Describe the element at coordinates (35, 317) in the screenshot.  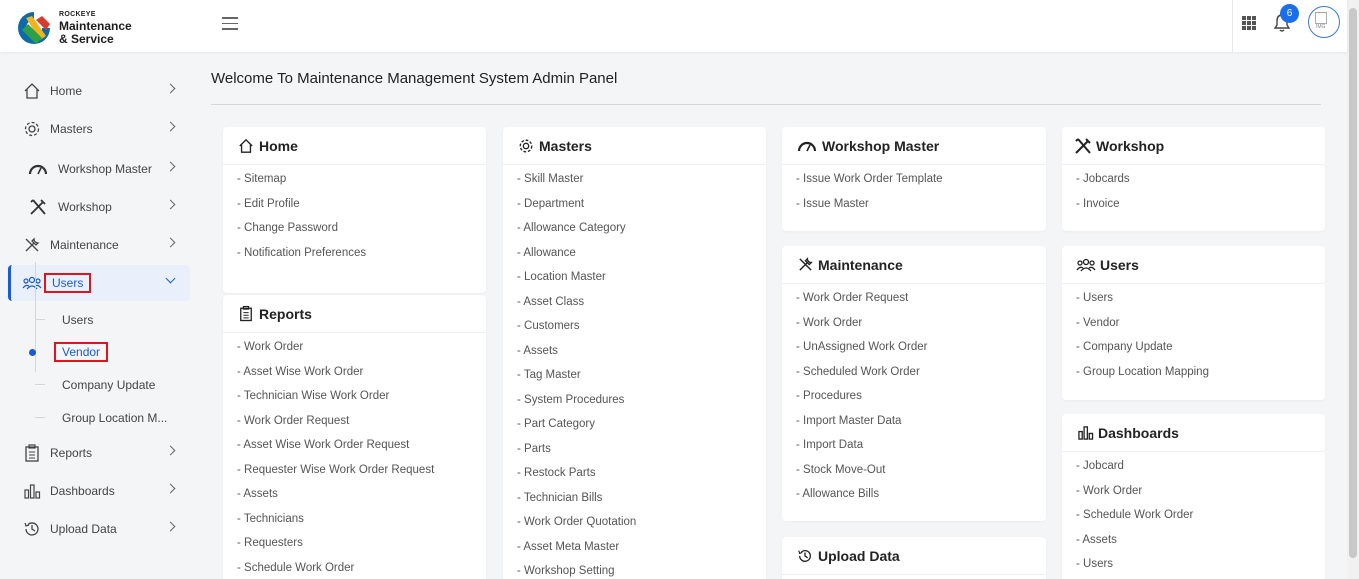
I see `submenu-tree-line` at that location.